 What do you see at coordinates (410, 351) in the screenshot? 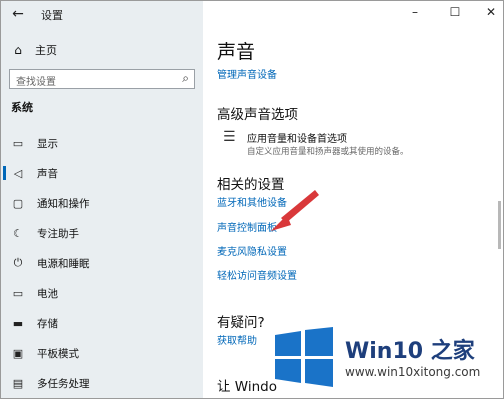
I see `watermark-brand: Win10 之家` at bounding box center [410, 351].